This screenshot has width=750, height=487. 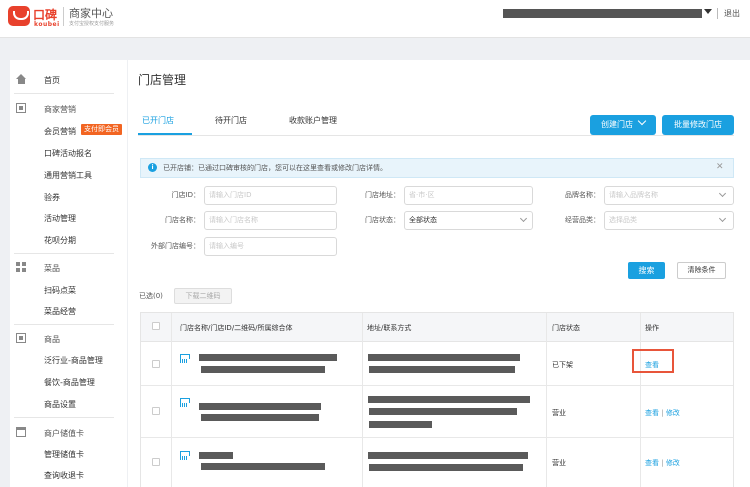 What do you see at coordinates (602, 13) in the screenshot?
I see `account-name-redacted` at bounding box center [602, 13].